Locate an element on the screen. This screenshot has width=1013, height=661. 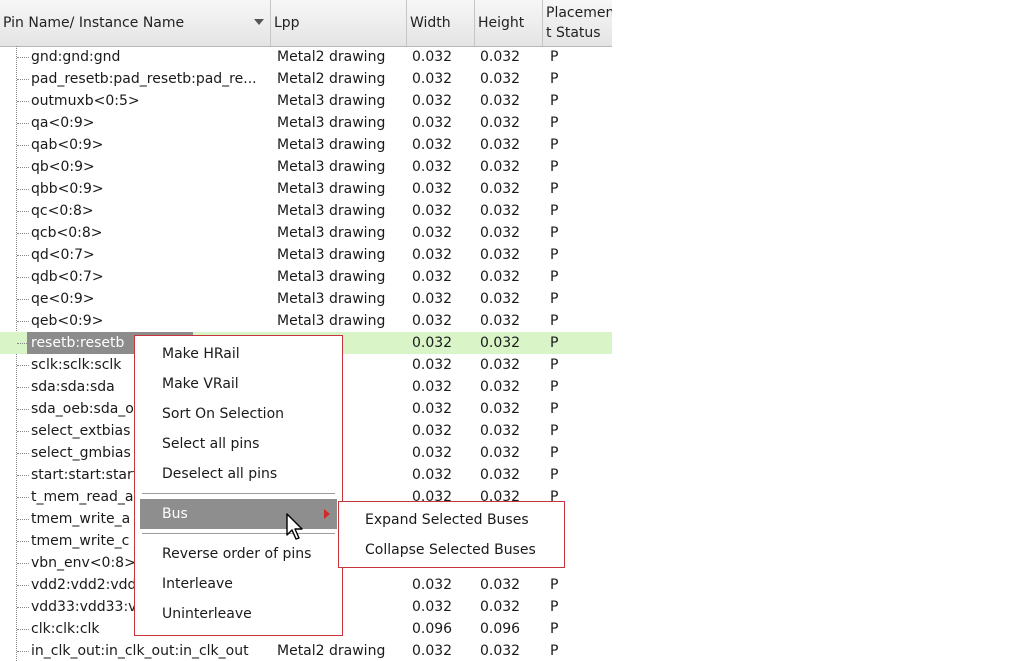
menu-item-make-hrail: Make HRail is located at coordinates (238, 354).